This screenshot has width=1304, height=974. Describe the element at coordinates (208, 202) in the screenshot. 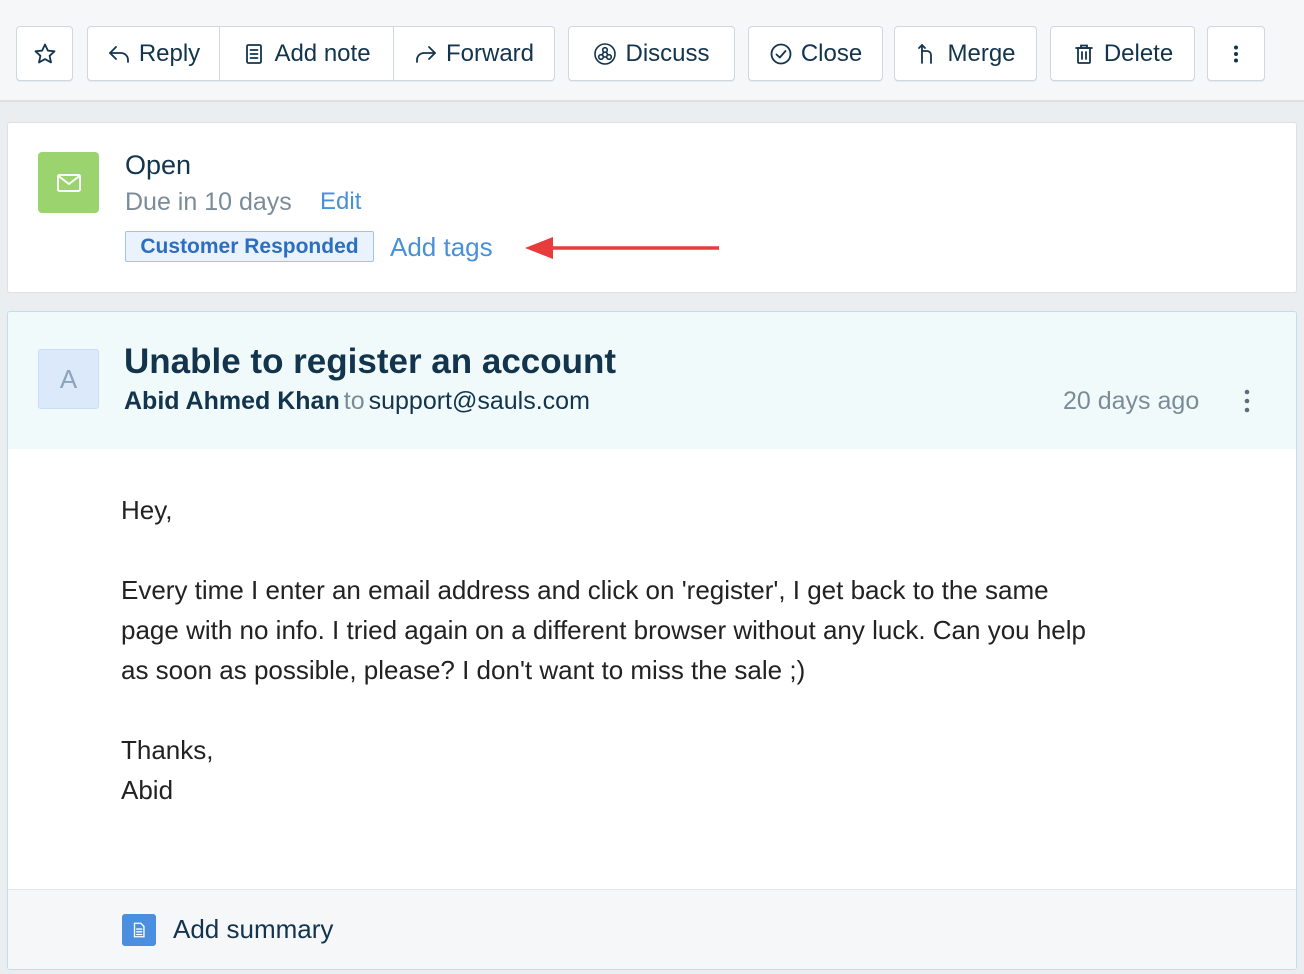

I see `due-date: Due in 10 days` at that location.